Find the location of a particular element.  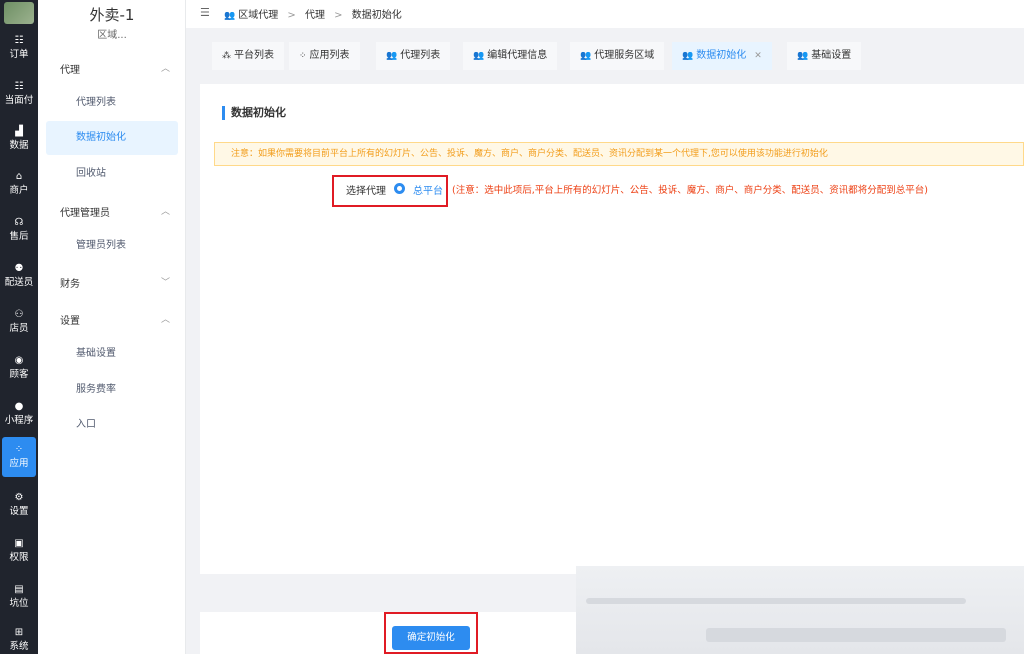

tab-data-init: 👥 数据初始化 ✕ is located at coordinates (722, 56).